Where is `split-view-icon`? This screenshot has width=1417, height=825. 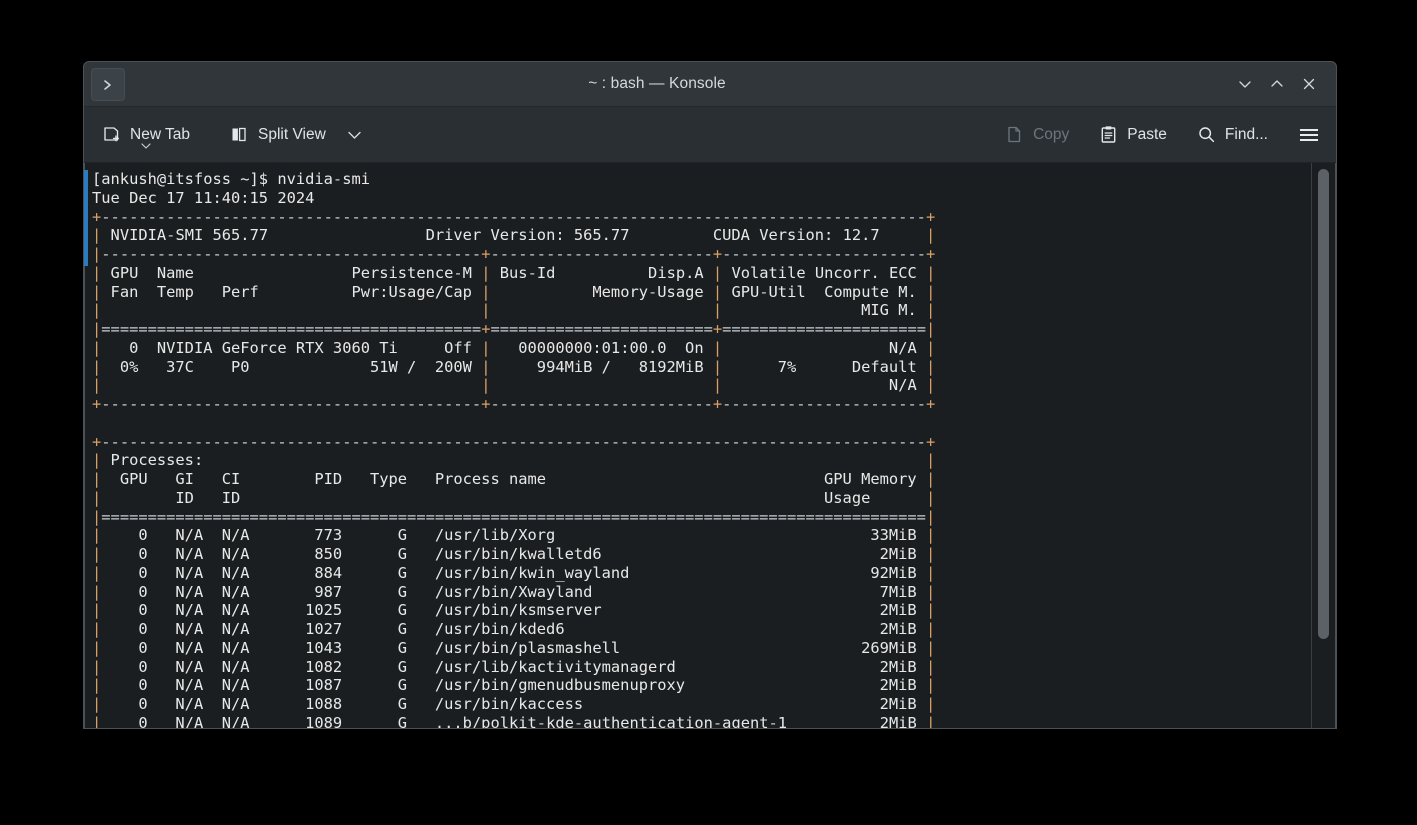 split-view-icon is located at coordinates (239, 134).